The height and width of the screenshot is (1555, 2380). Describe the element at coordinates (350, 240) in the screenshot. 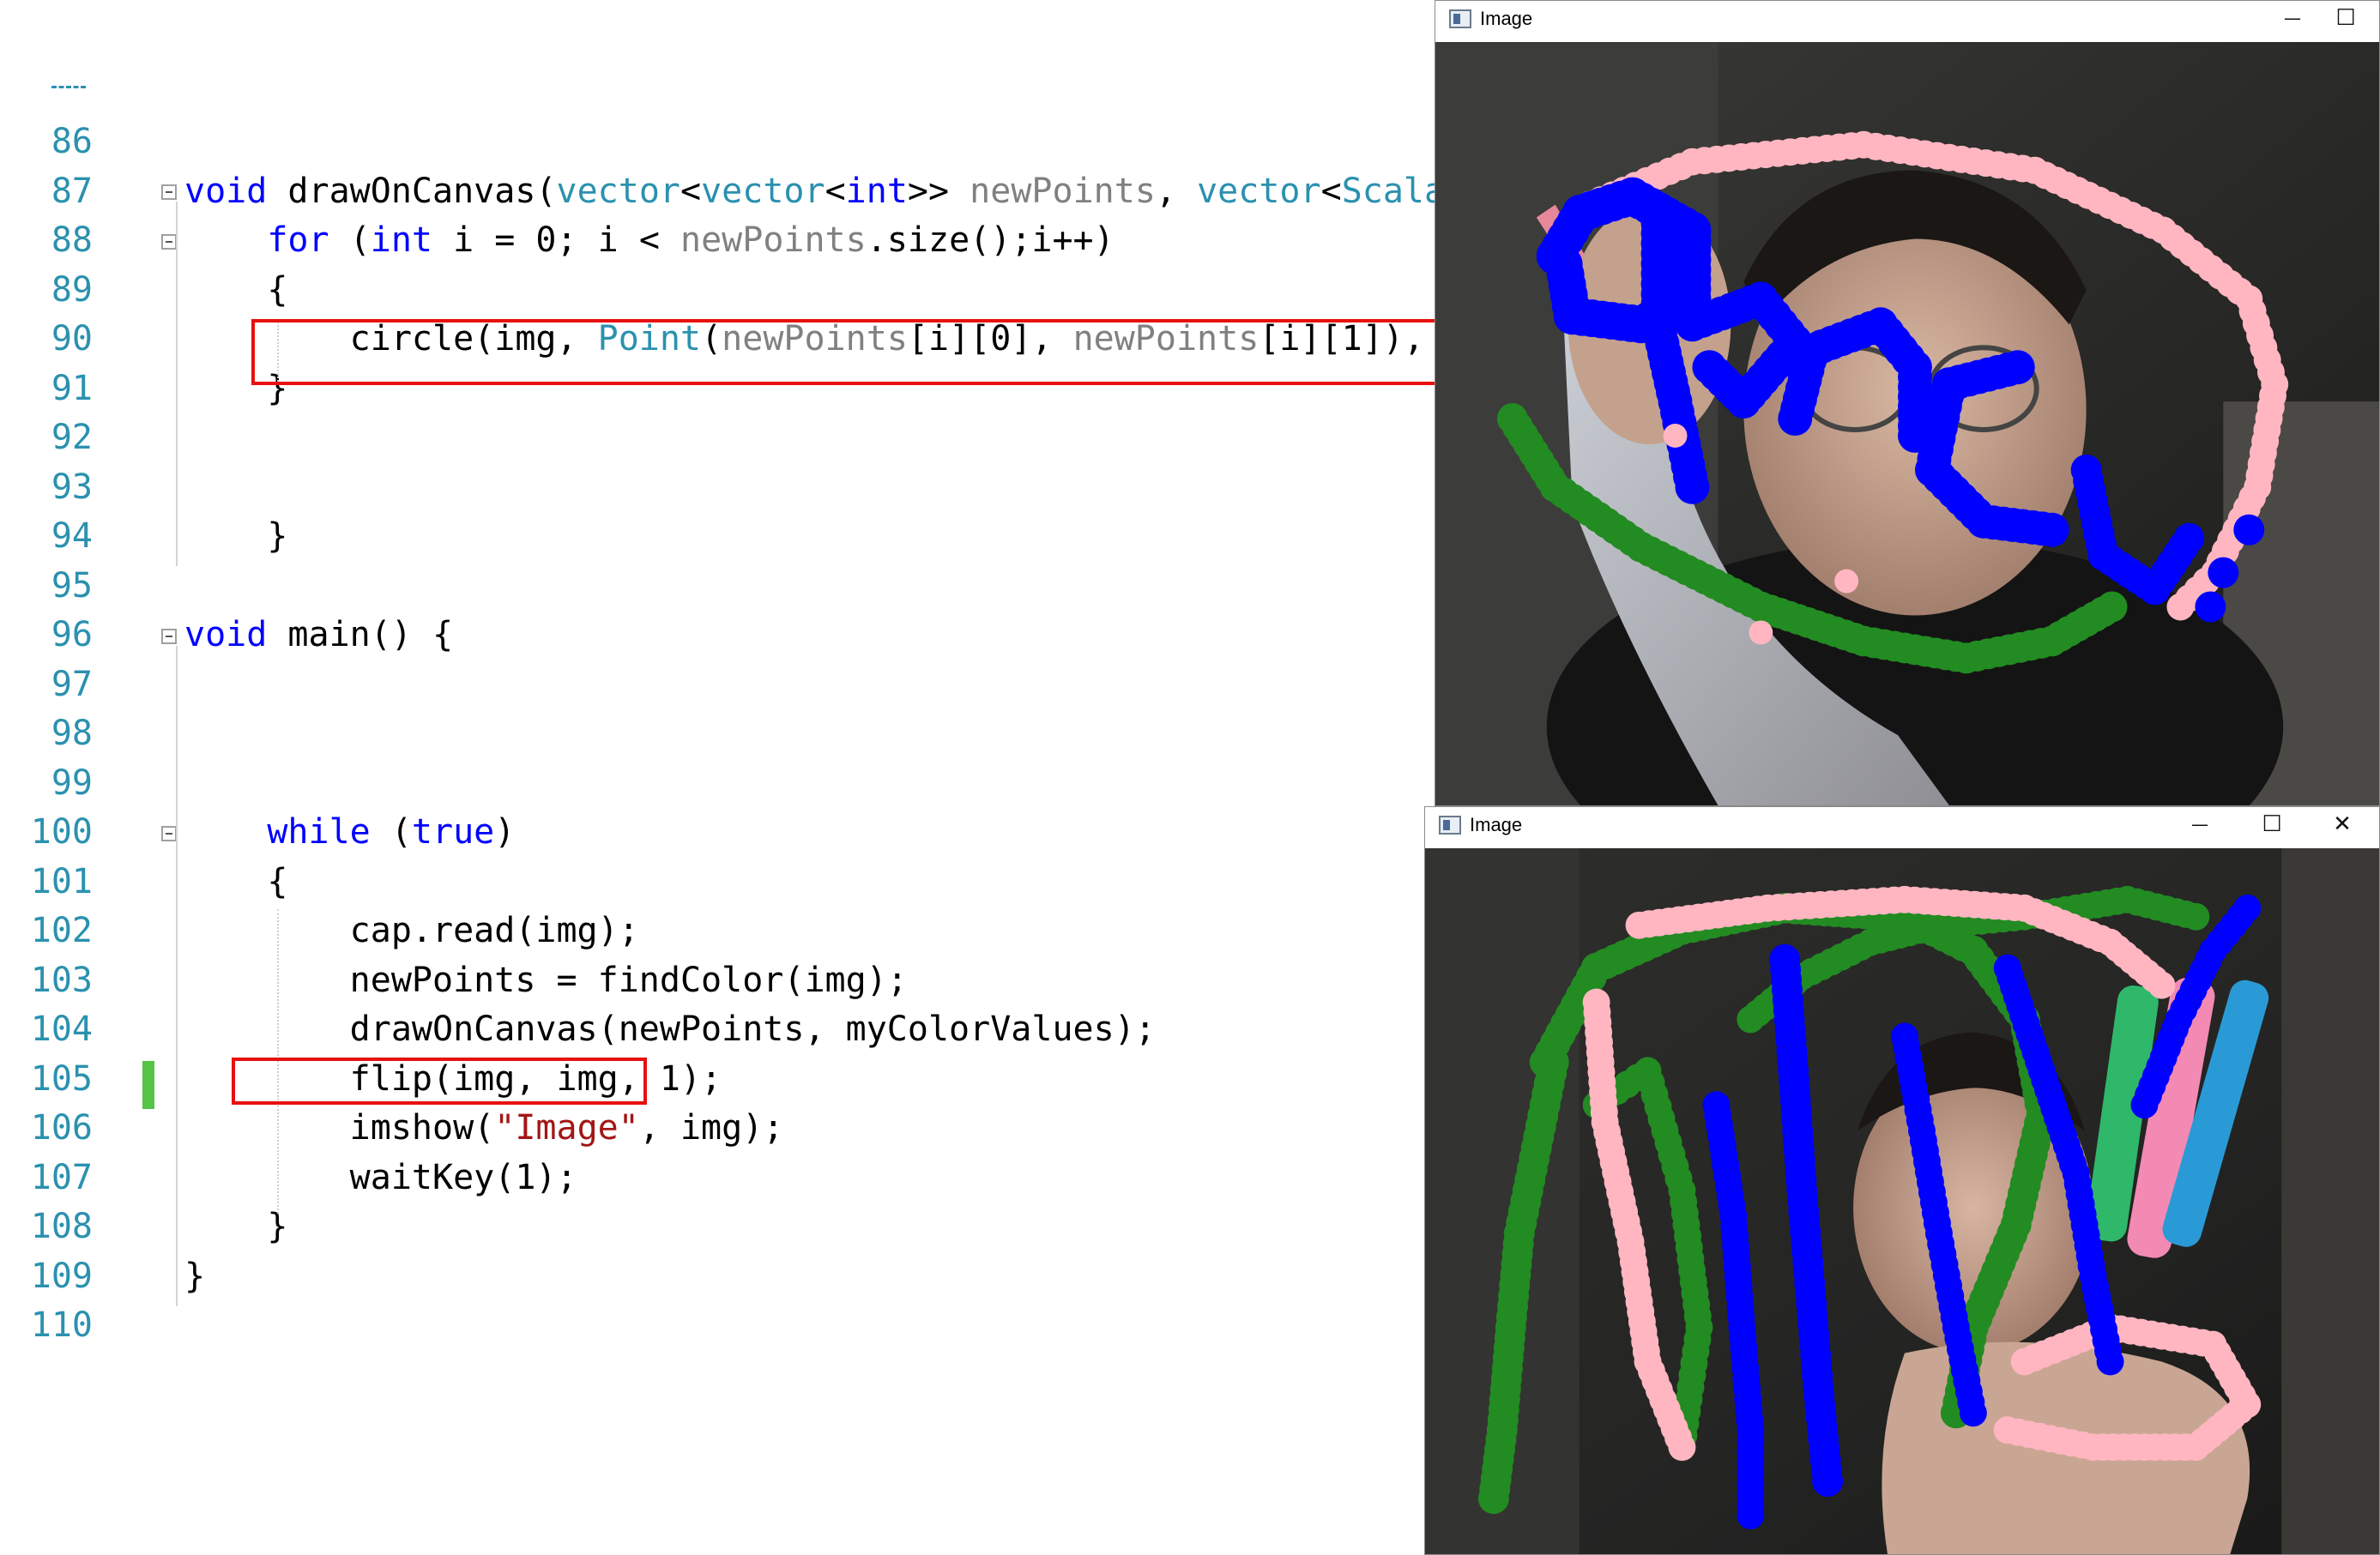

I see `code-token: (` at that location.